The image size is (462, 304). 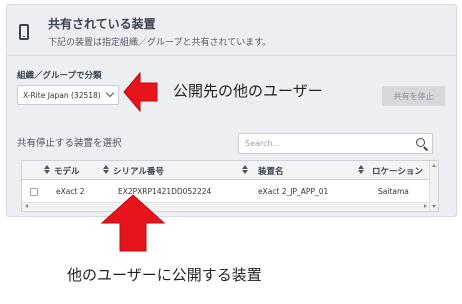 I want to click on vertical-scrollbar, so click(x=433, y=186).